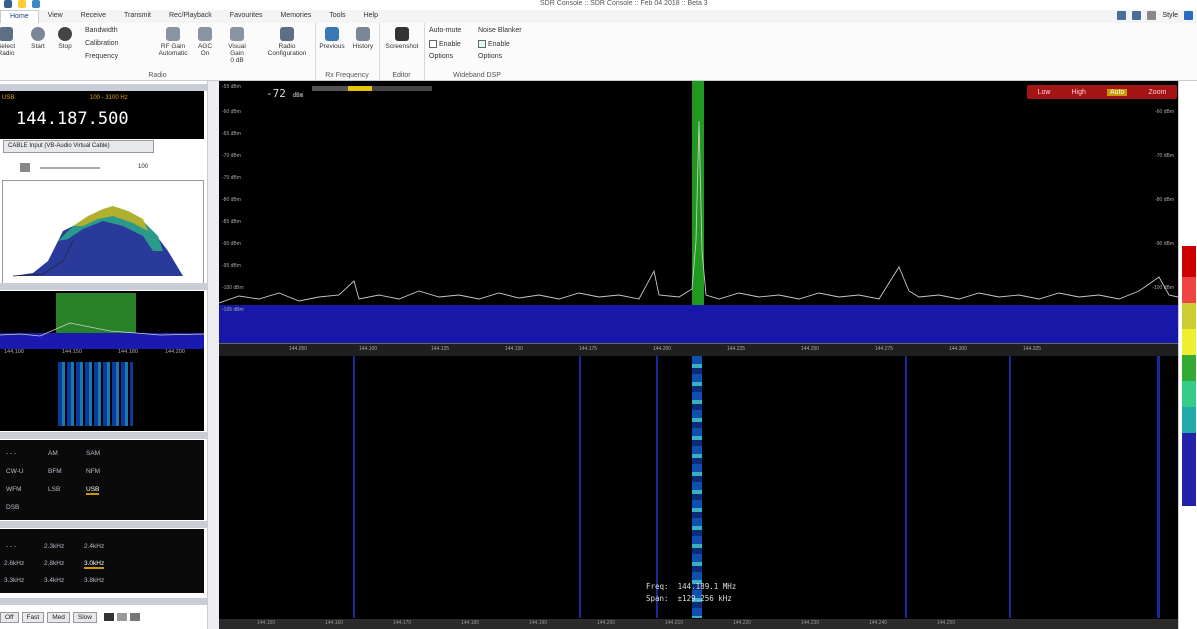 The height and width of the screenshot is (629, 1197). What do you see at coordinates (372, 88) in the screenshot?
I see `s-meter-bar` at bounding box center [372, 88].